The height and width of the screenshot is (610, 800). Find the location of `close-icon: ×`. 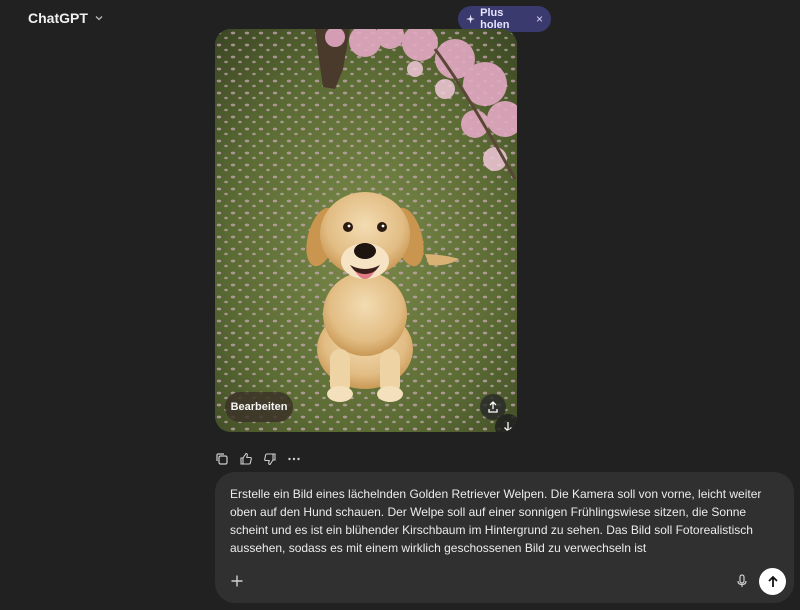

close-icon: × is located at coordinates (539, 19).